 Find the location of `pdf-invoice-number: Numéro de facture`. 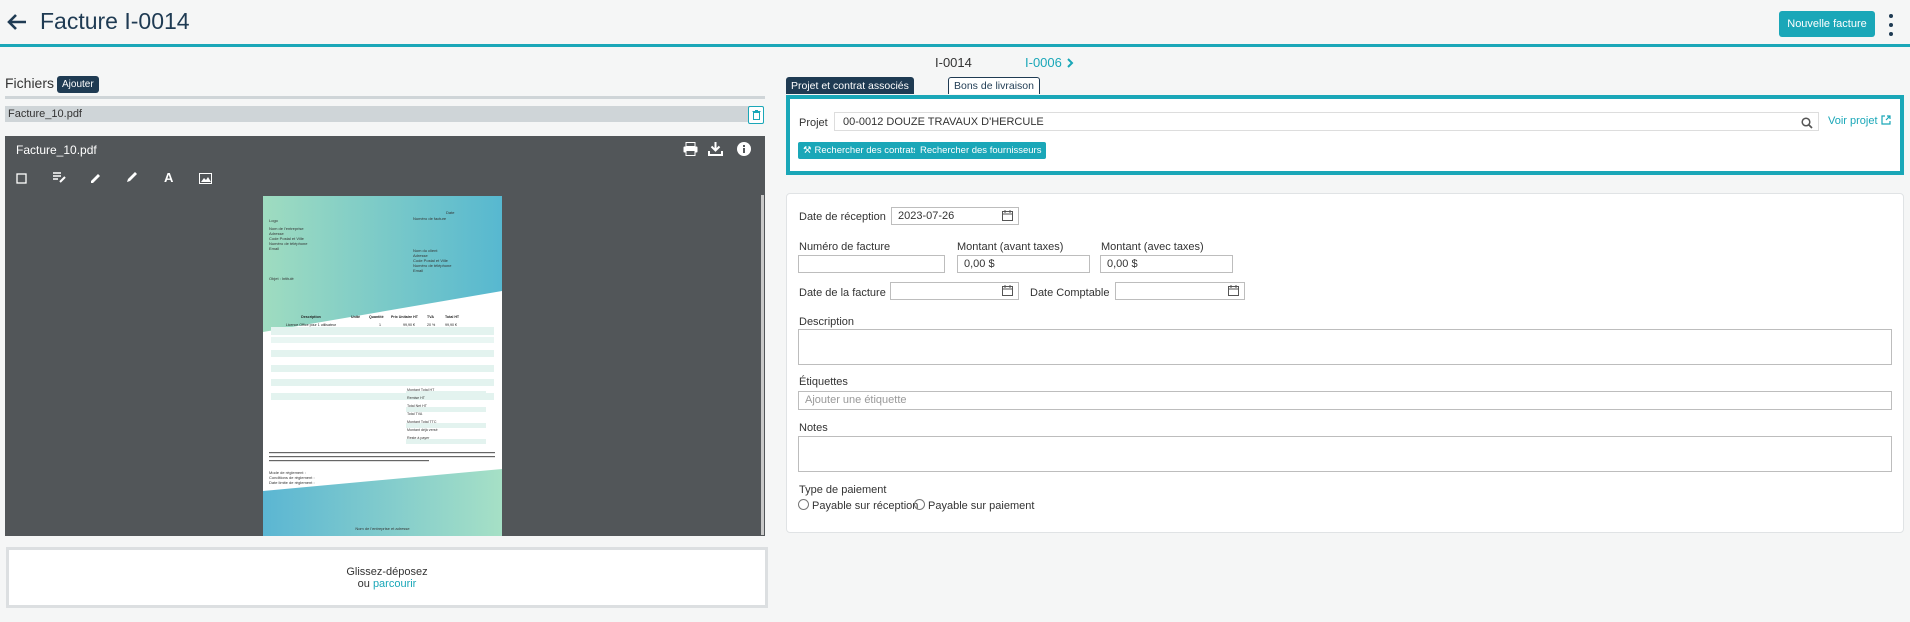

pdf-invoice-number: Numéro de facture is located at coordinates (430, 218).